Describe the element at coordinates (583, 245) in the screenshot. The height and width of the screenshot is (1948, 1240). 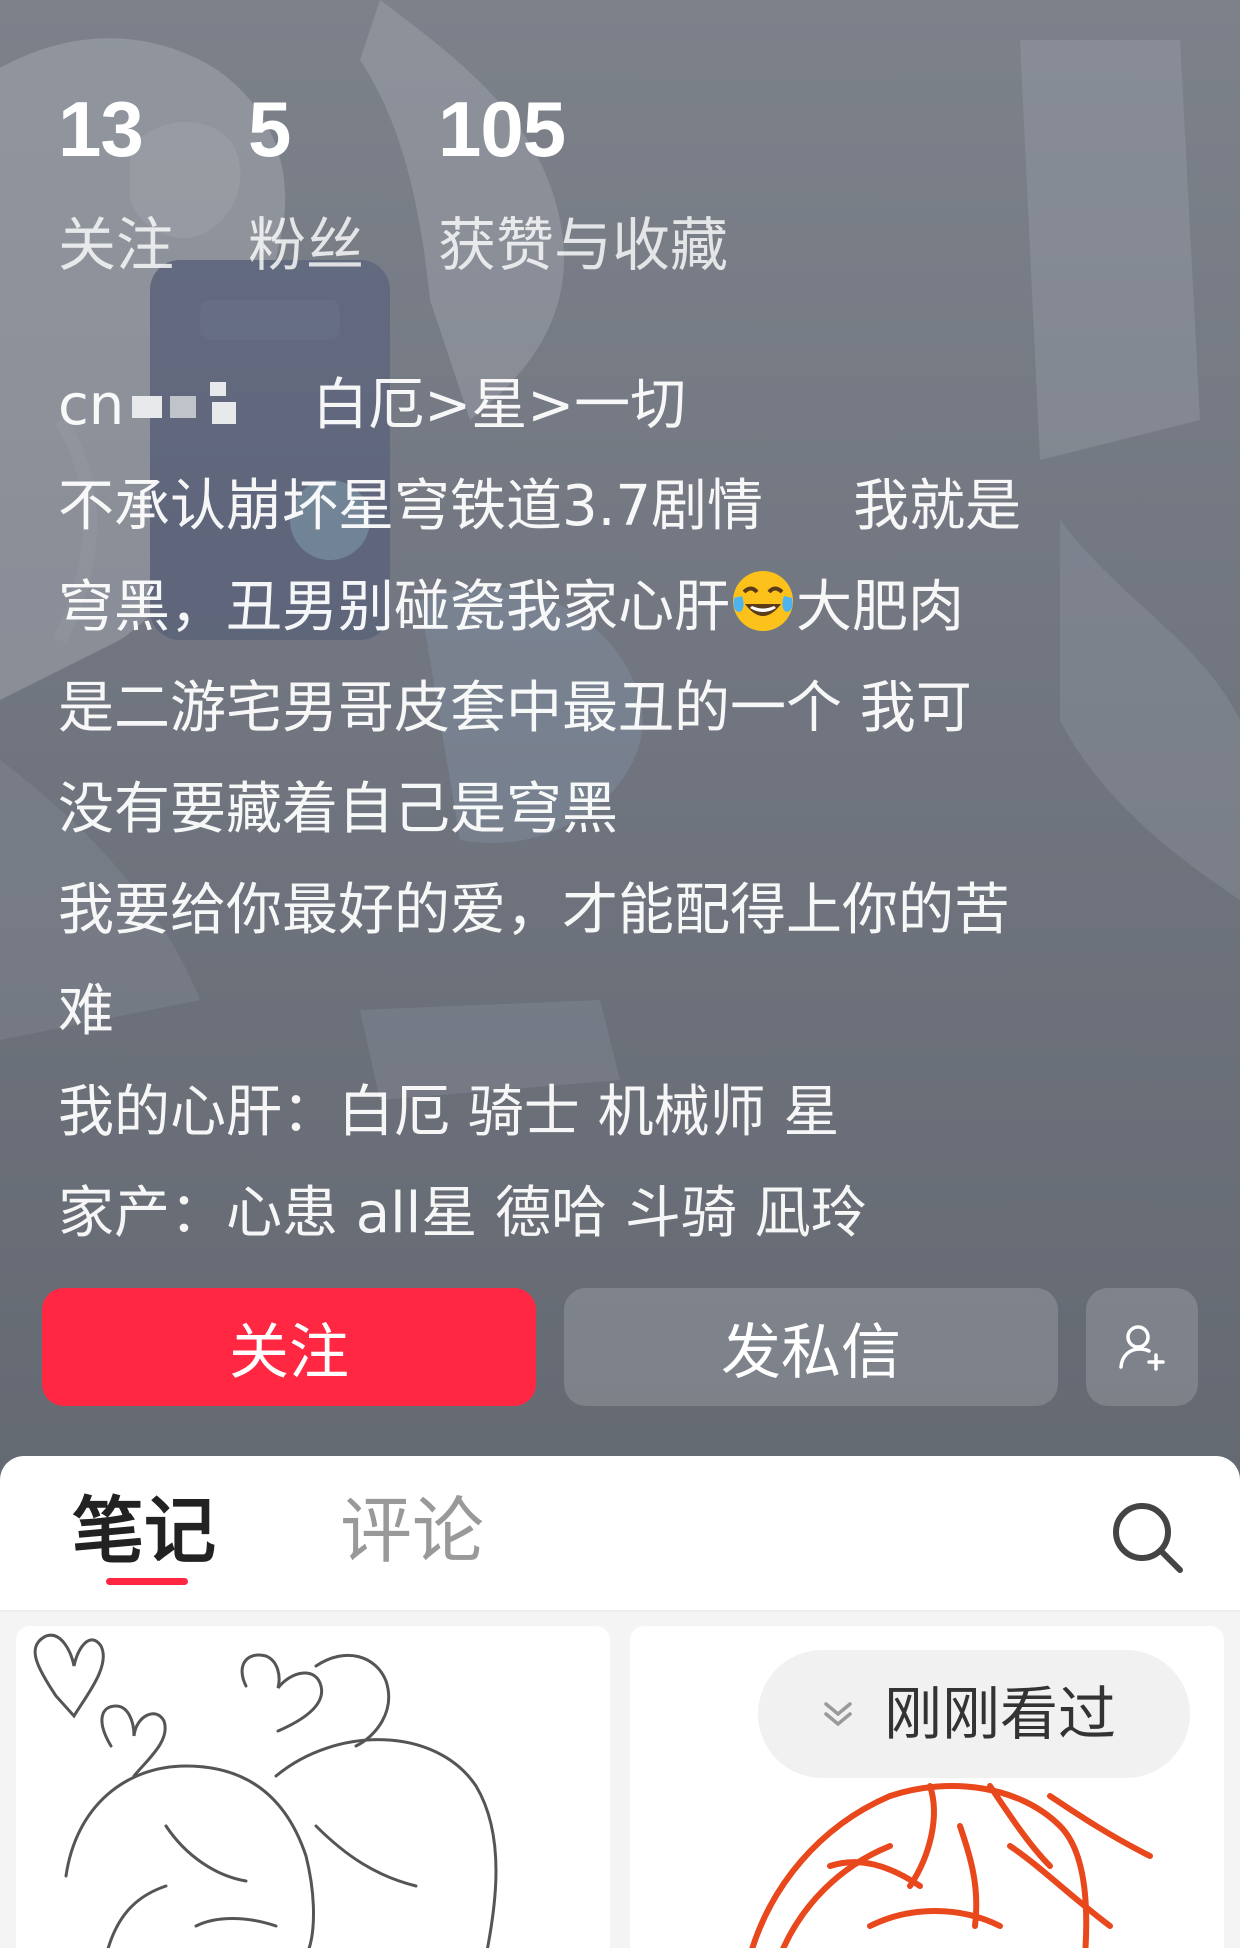
I see `likes-collects-label: 获赞与收藏` at that location.